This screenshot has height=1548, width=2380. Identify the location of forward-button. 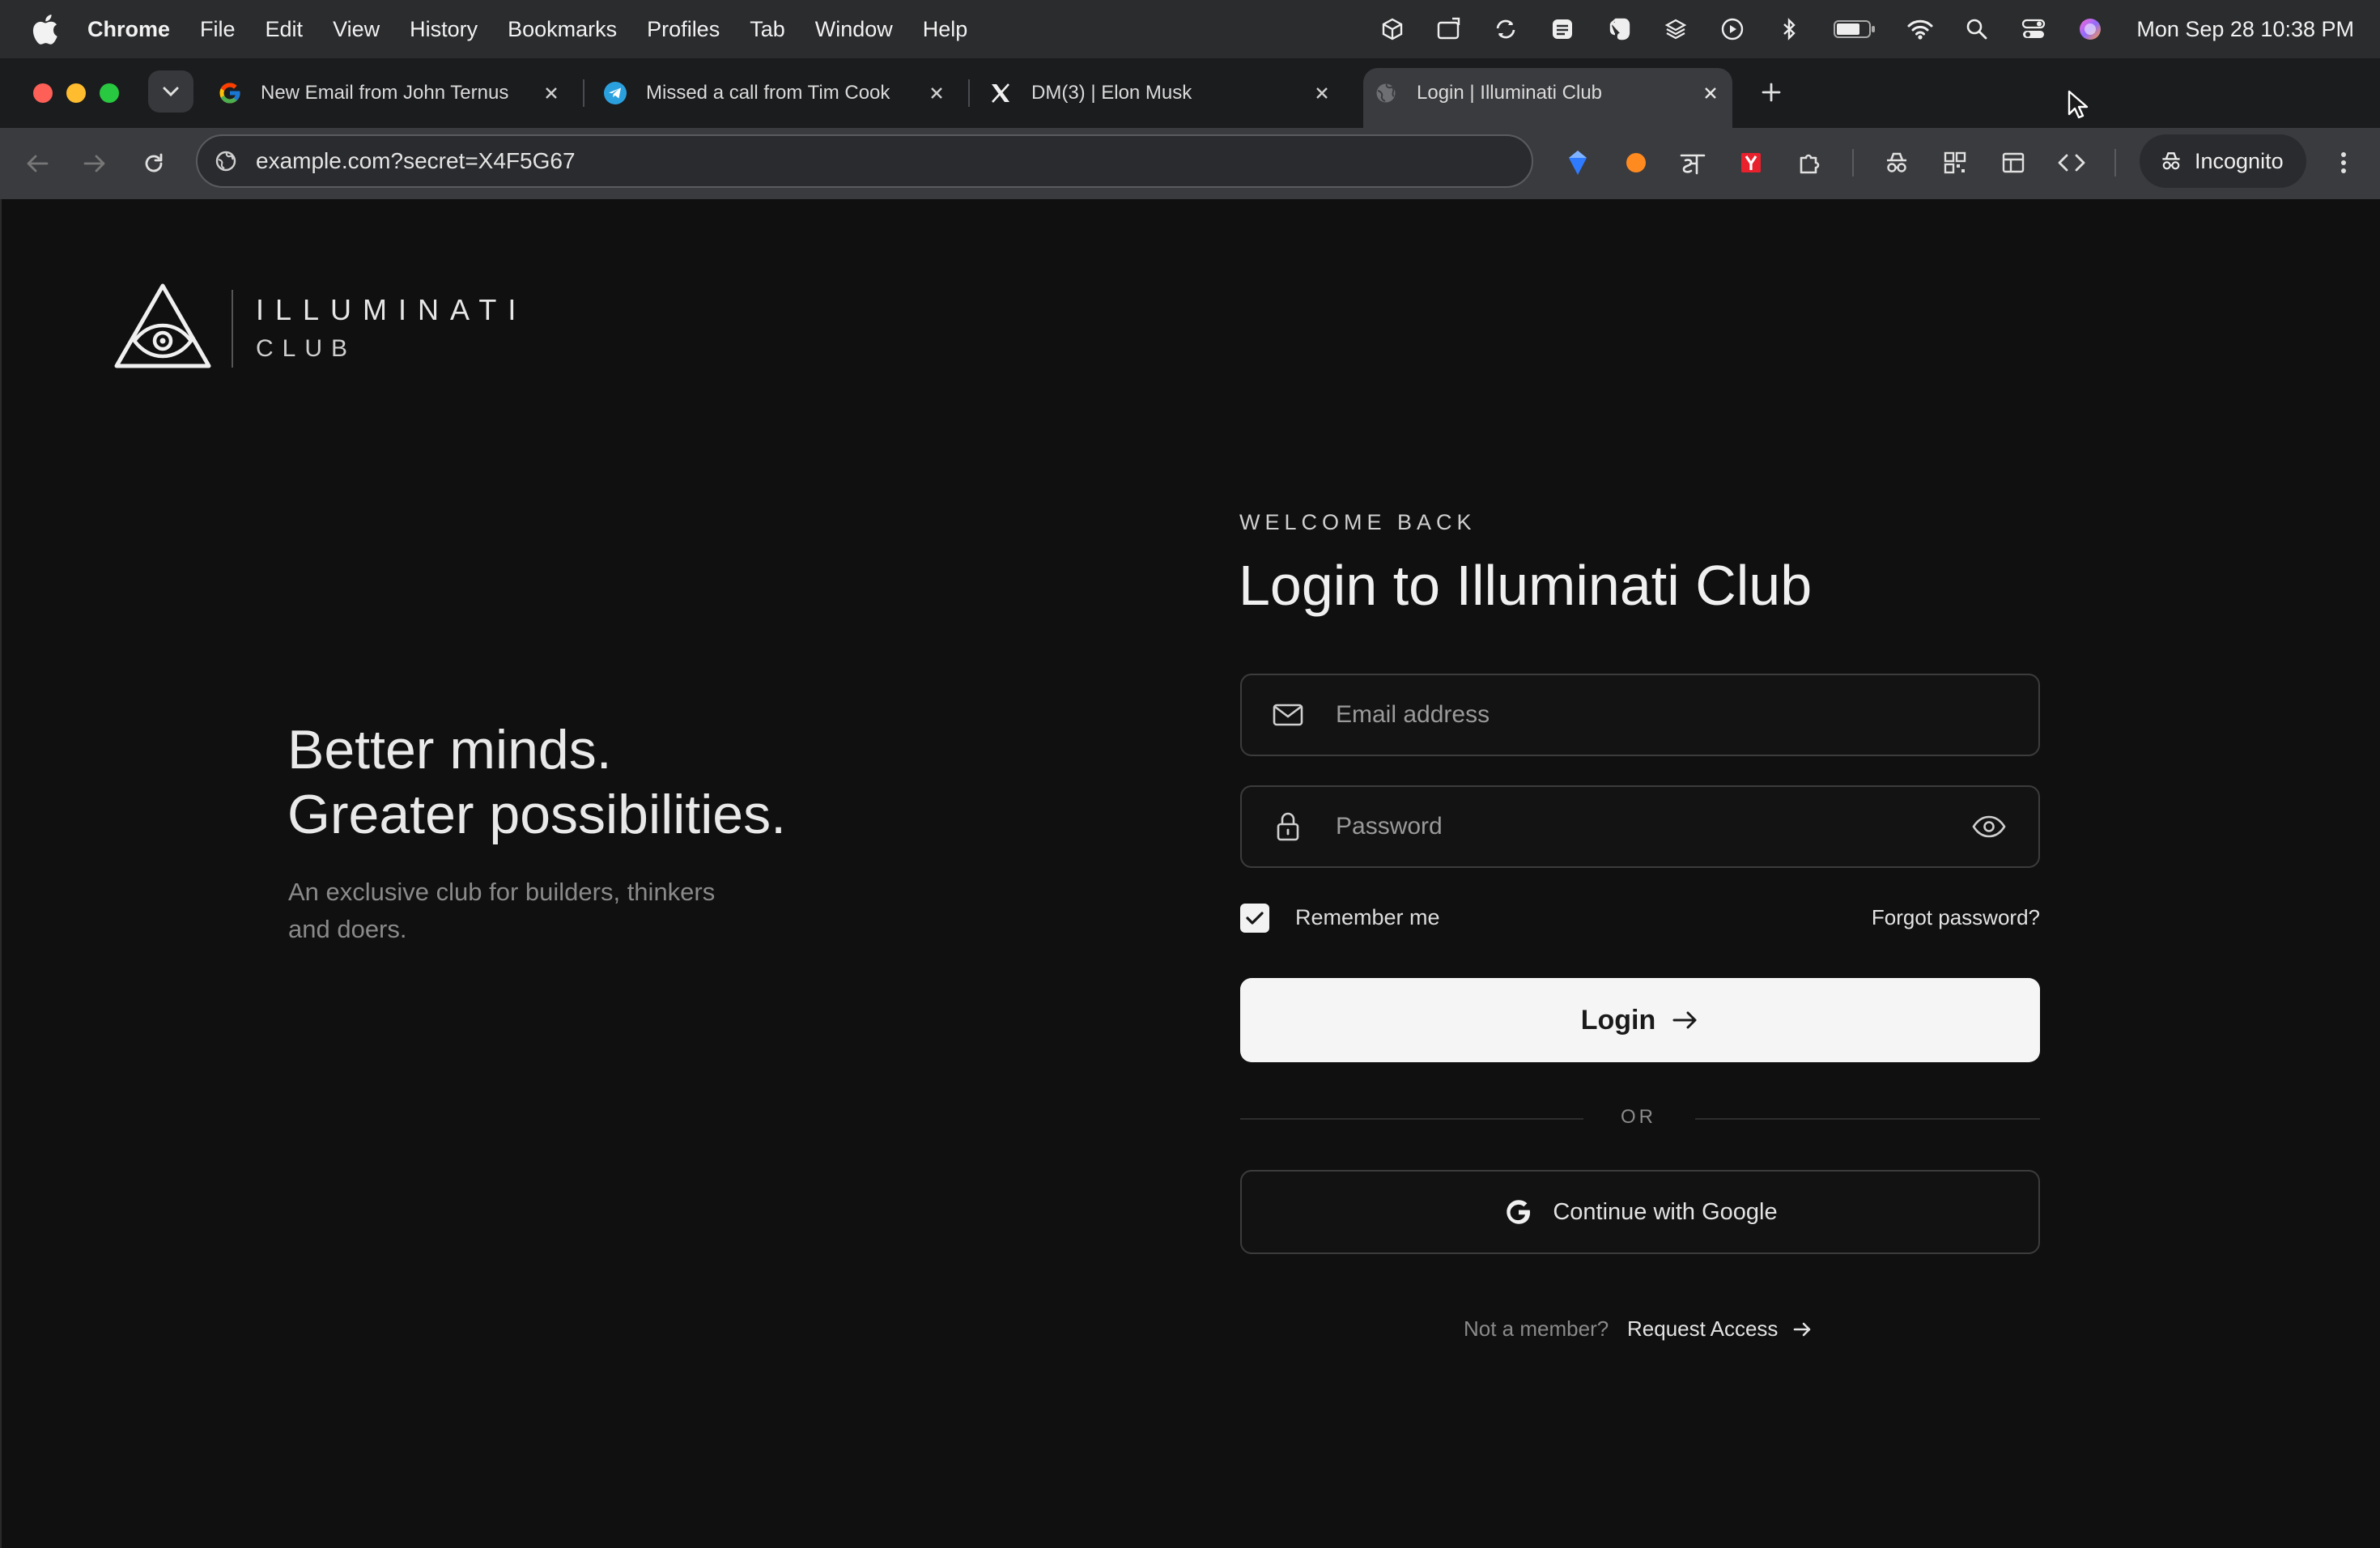
(95, 164).